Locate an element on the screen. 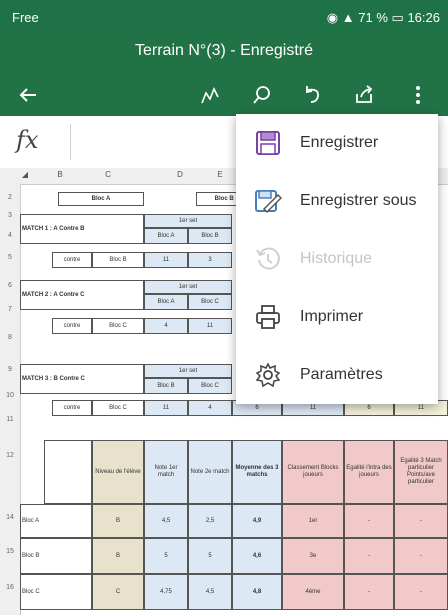 This screenshot has height=615, width=448. cell: 2,5 is located at coordinates (210, 521).